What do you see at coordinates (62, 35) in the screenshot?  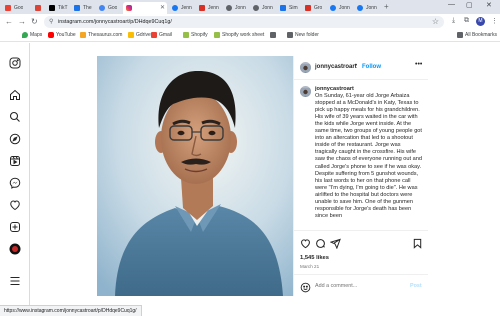 I see `bookmark-youtube: YouTube` at bounding box center [62, 35].